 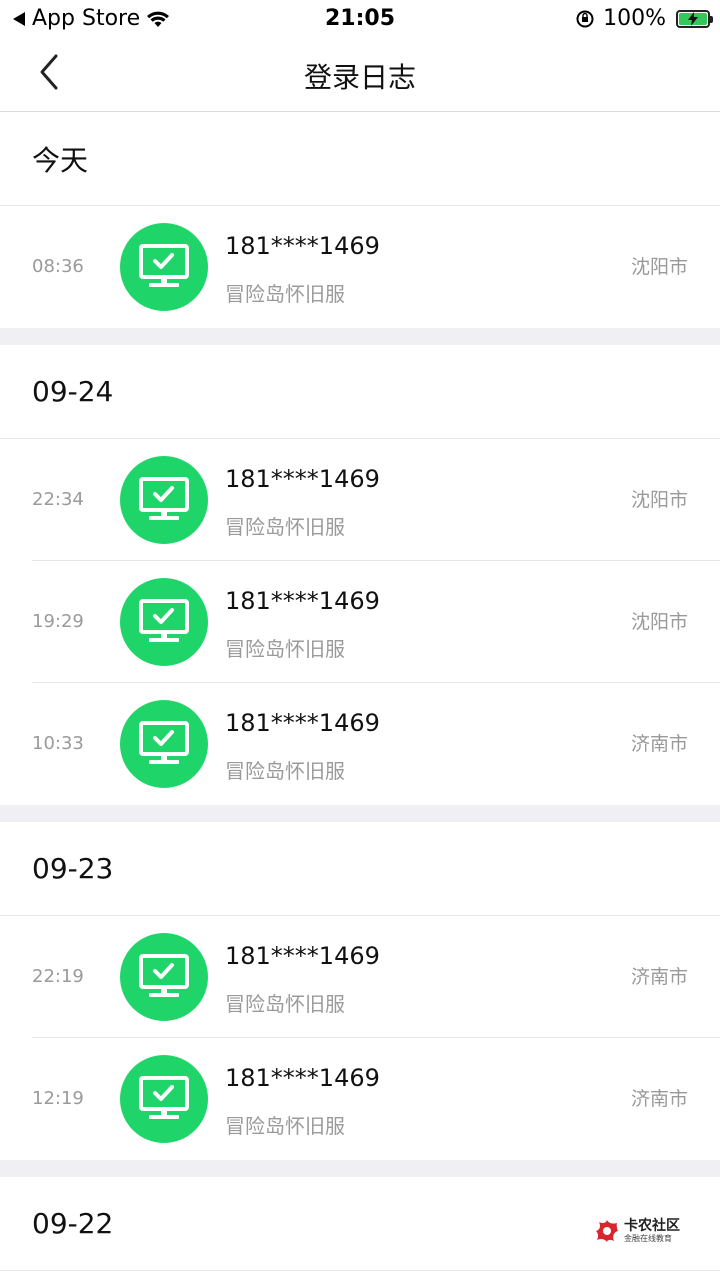 What do you see at coordinates (634, 18) in the screenshot?
I see `battery-percent: 100%` at bounding box center [634, 18].